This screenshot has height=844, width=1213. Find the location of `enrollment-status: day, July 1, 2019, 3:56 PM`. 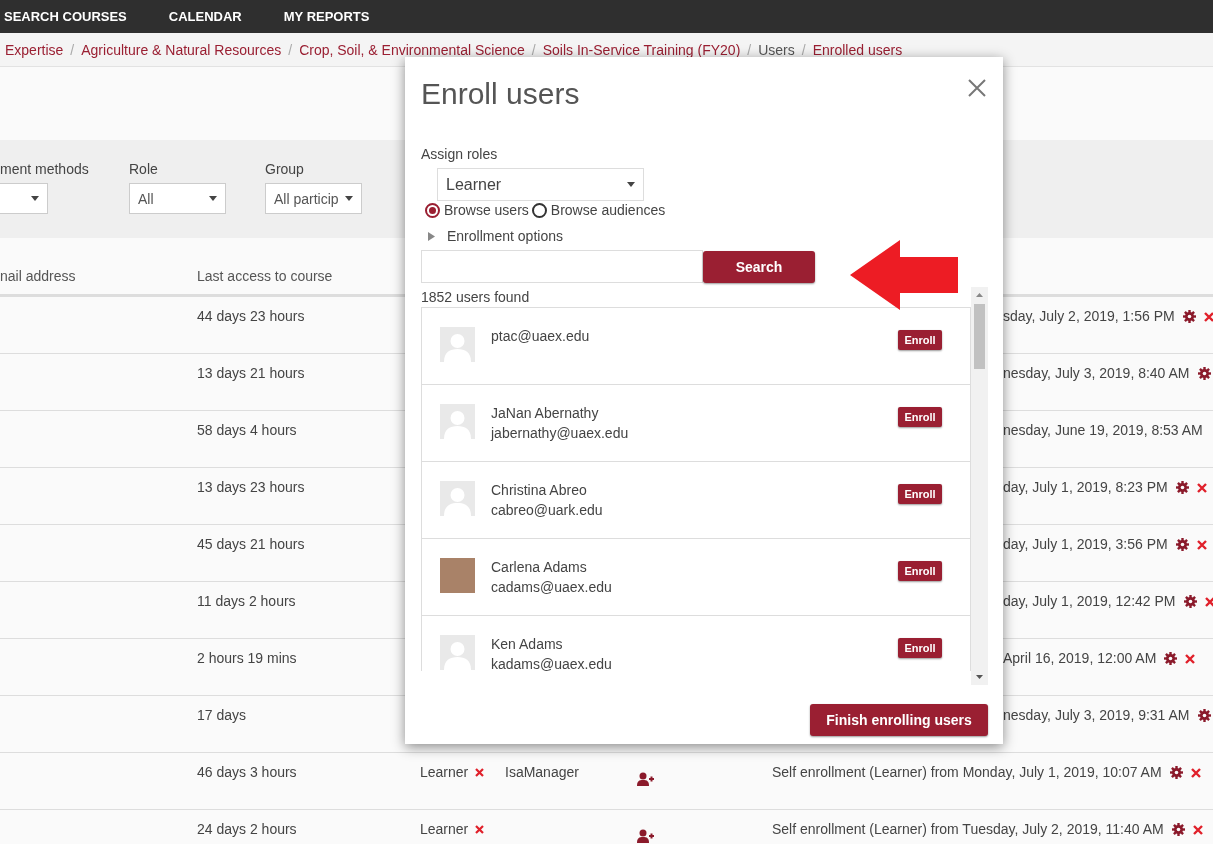

enrollment-status: day, July 1, 2019, 3:56 PM is located at coordinates (1085, 544).